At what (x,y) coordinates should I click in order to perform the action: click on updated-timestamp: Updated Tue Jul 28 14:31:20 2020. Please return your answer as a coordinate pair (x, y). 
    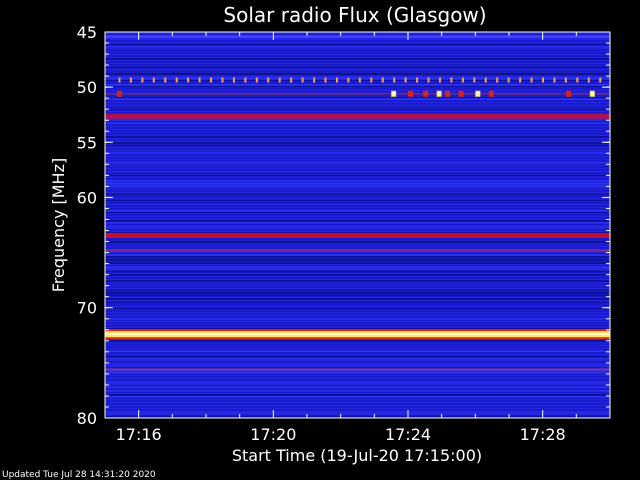
    Looking at the image, I should click on (79, 475).